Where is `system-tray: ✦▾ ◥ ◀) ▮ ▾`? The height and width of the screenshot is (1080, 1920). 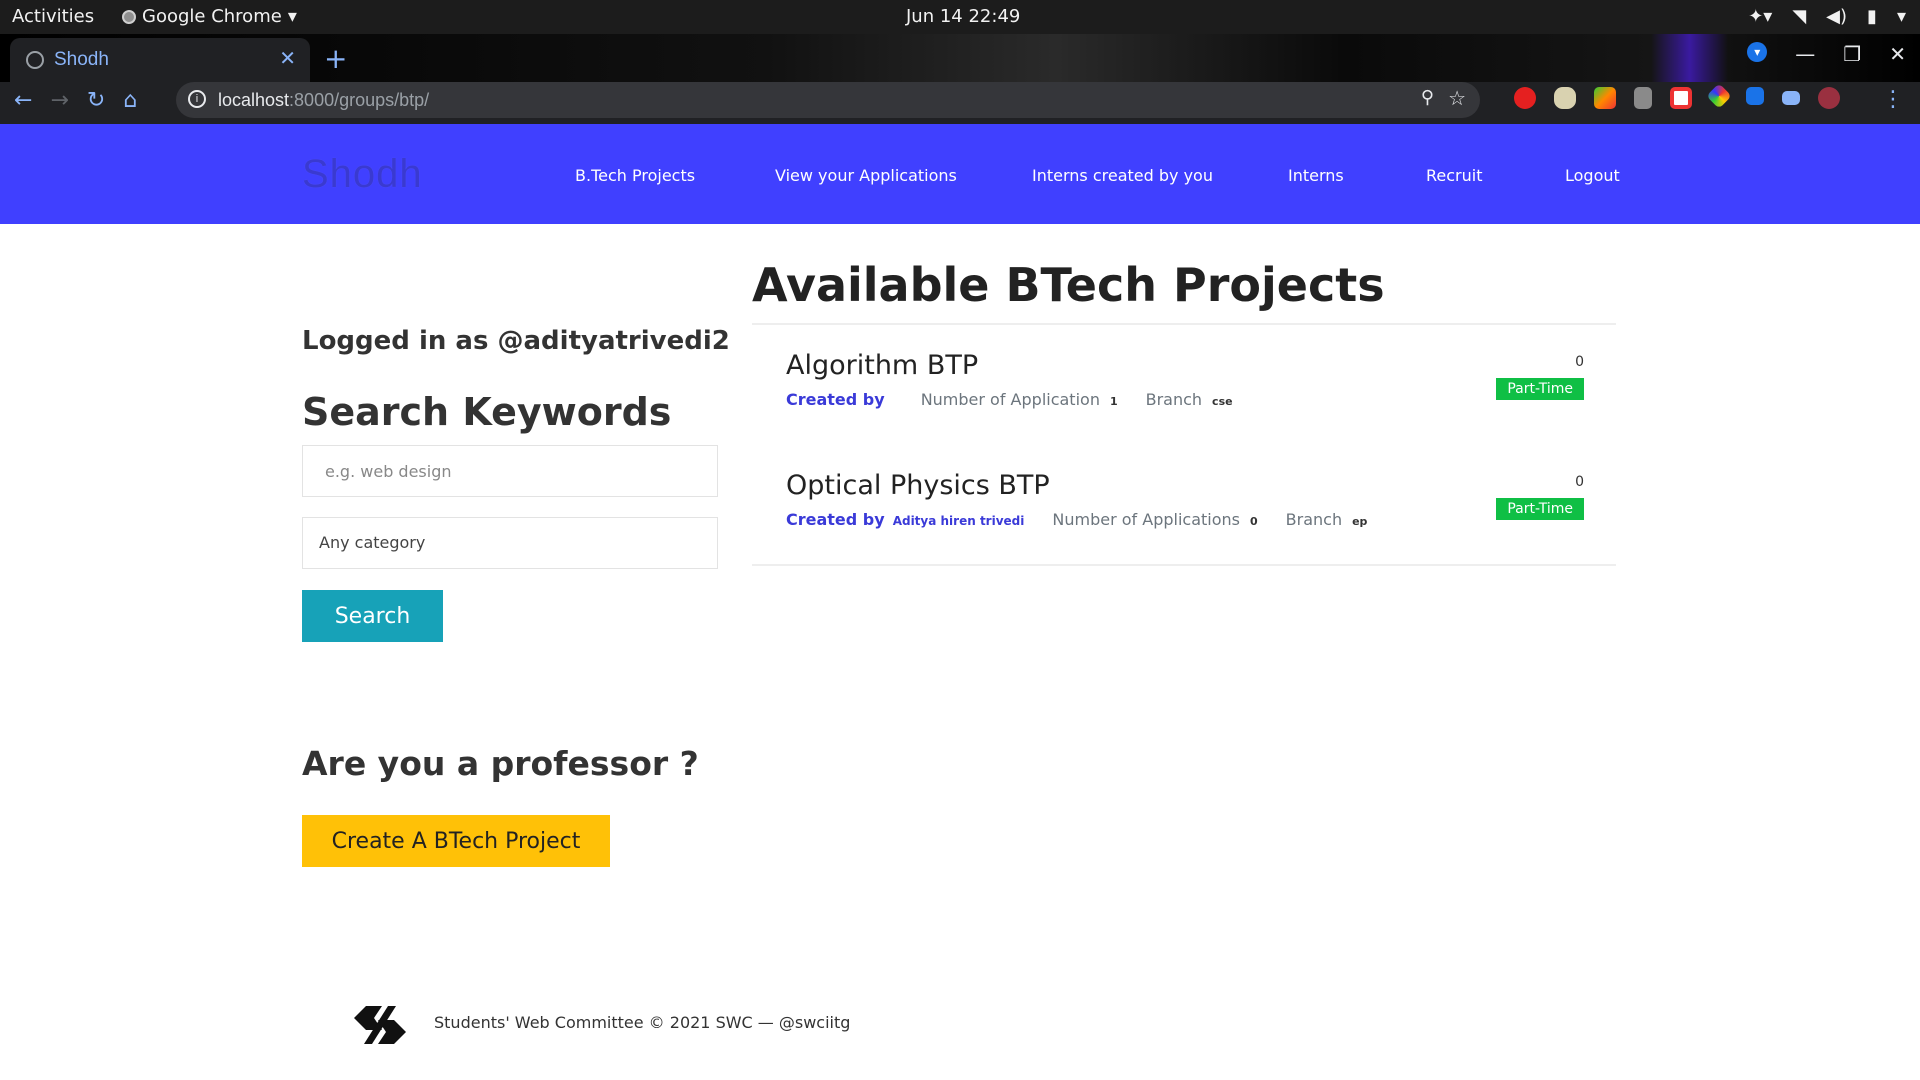
system-tray: ✦▾ ◥ ◀) ▮ ▾ is located at coordinates (1827, 16).